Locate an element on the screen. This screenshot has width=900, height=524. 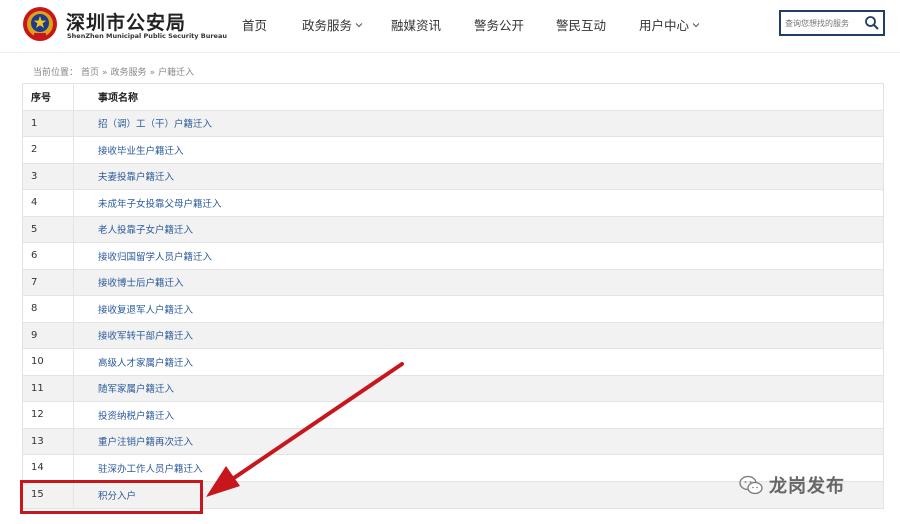
nav-gov-services: 政务服务 is located at coordinates (332, 24).